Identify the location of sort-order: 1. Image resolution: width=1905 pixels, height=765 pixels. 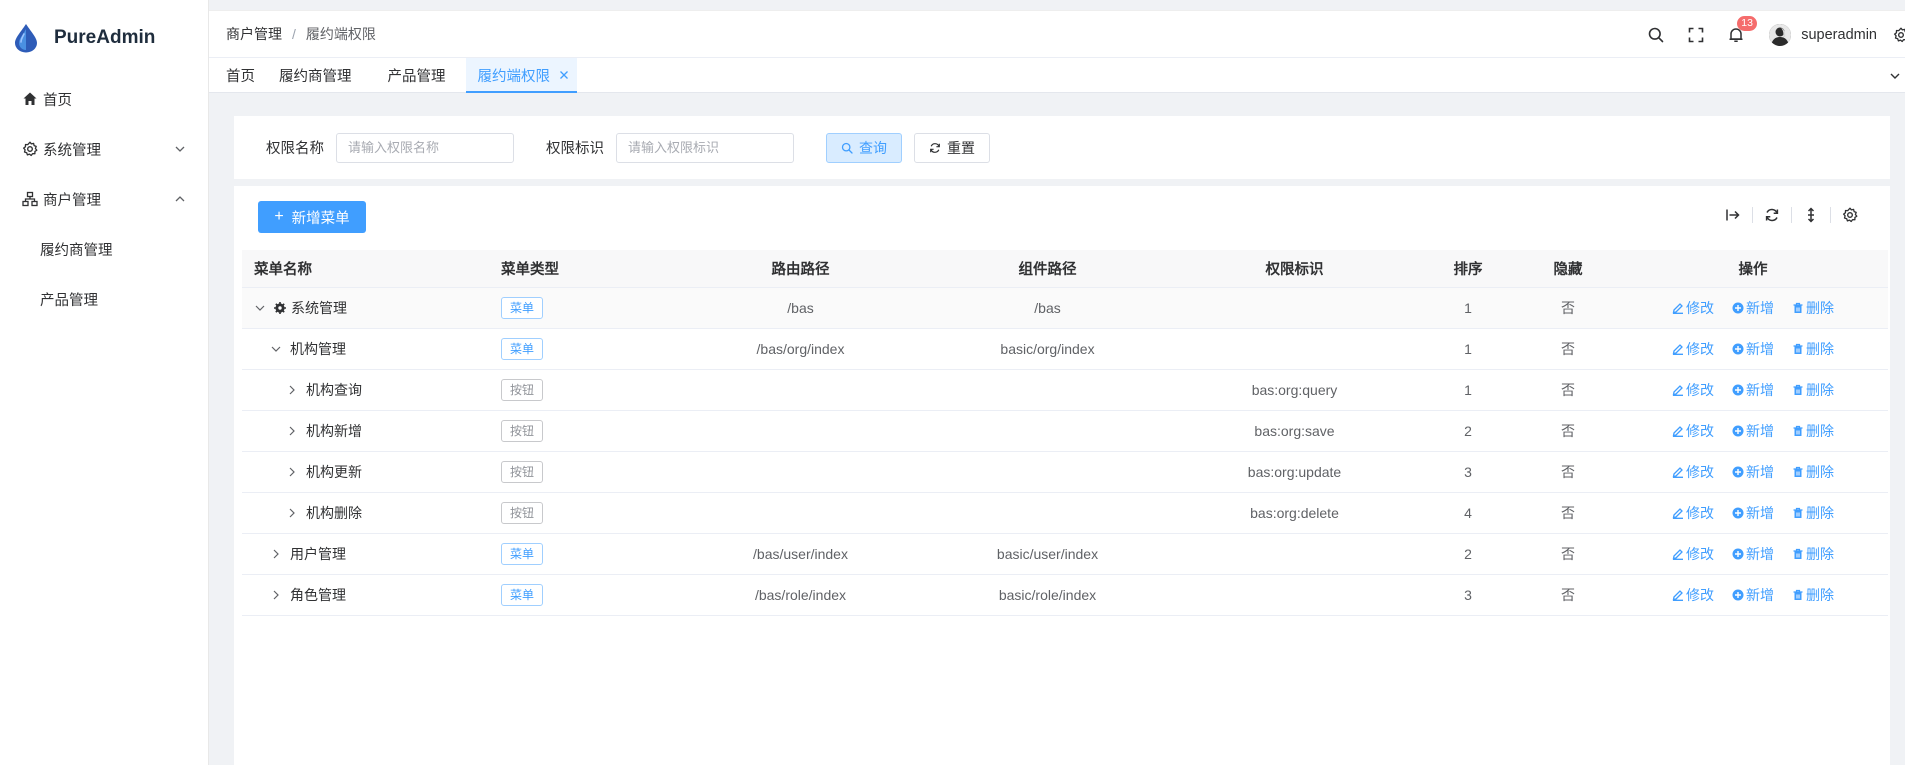
(1468, 349).